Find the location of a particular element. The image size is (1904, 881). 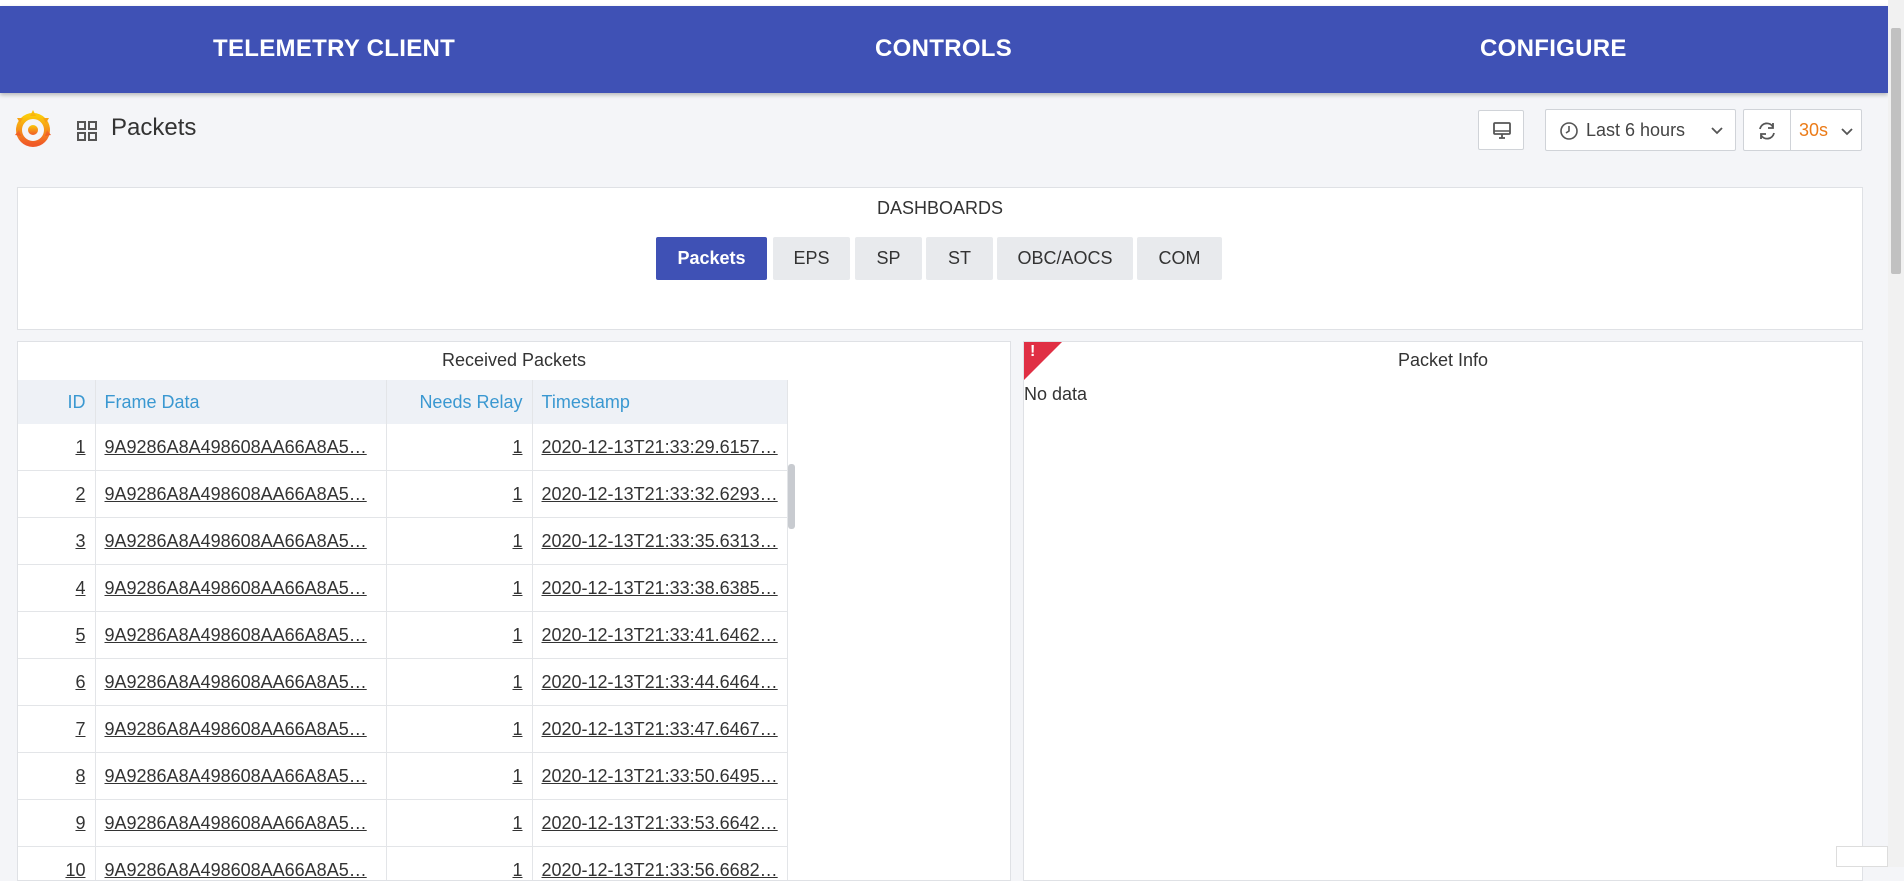

refresh-interval-label: 30s is located at coordinates (1813, 130).